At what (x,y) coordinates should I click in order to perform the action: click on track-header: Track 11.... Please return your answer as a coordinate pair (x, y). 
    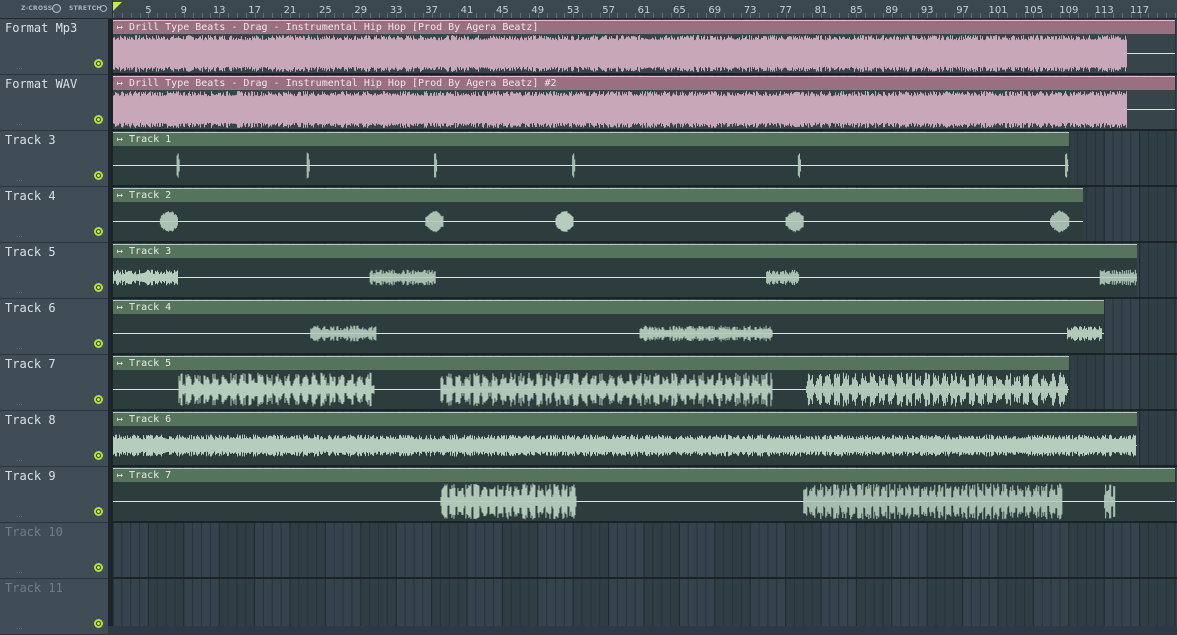
    Looking at the image, I should click on (54, 607).